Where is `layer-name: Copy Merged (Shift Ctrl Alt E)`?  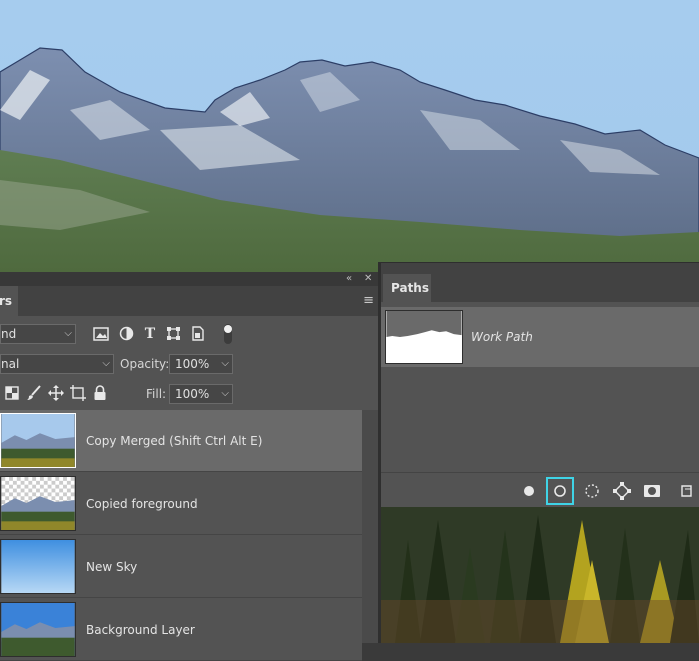
layer-name: Copy Merged (Shift Ctrl Alt E) is located at coordinates (174, 441).